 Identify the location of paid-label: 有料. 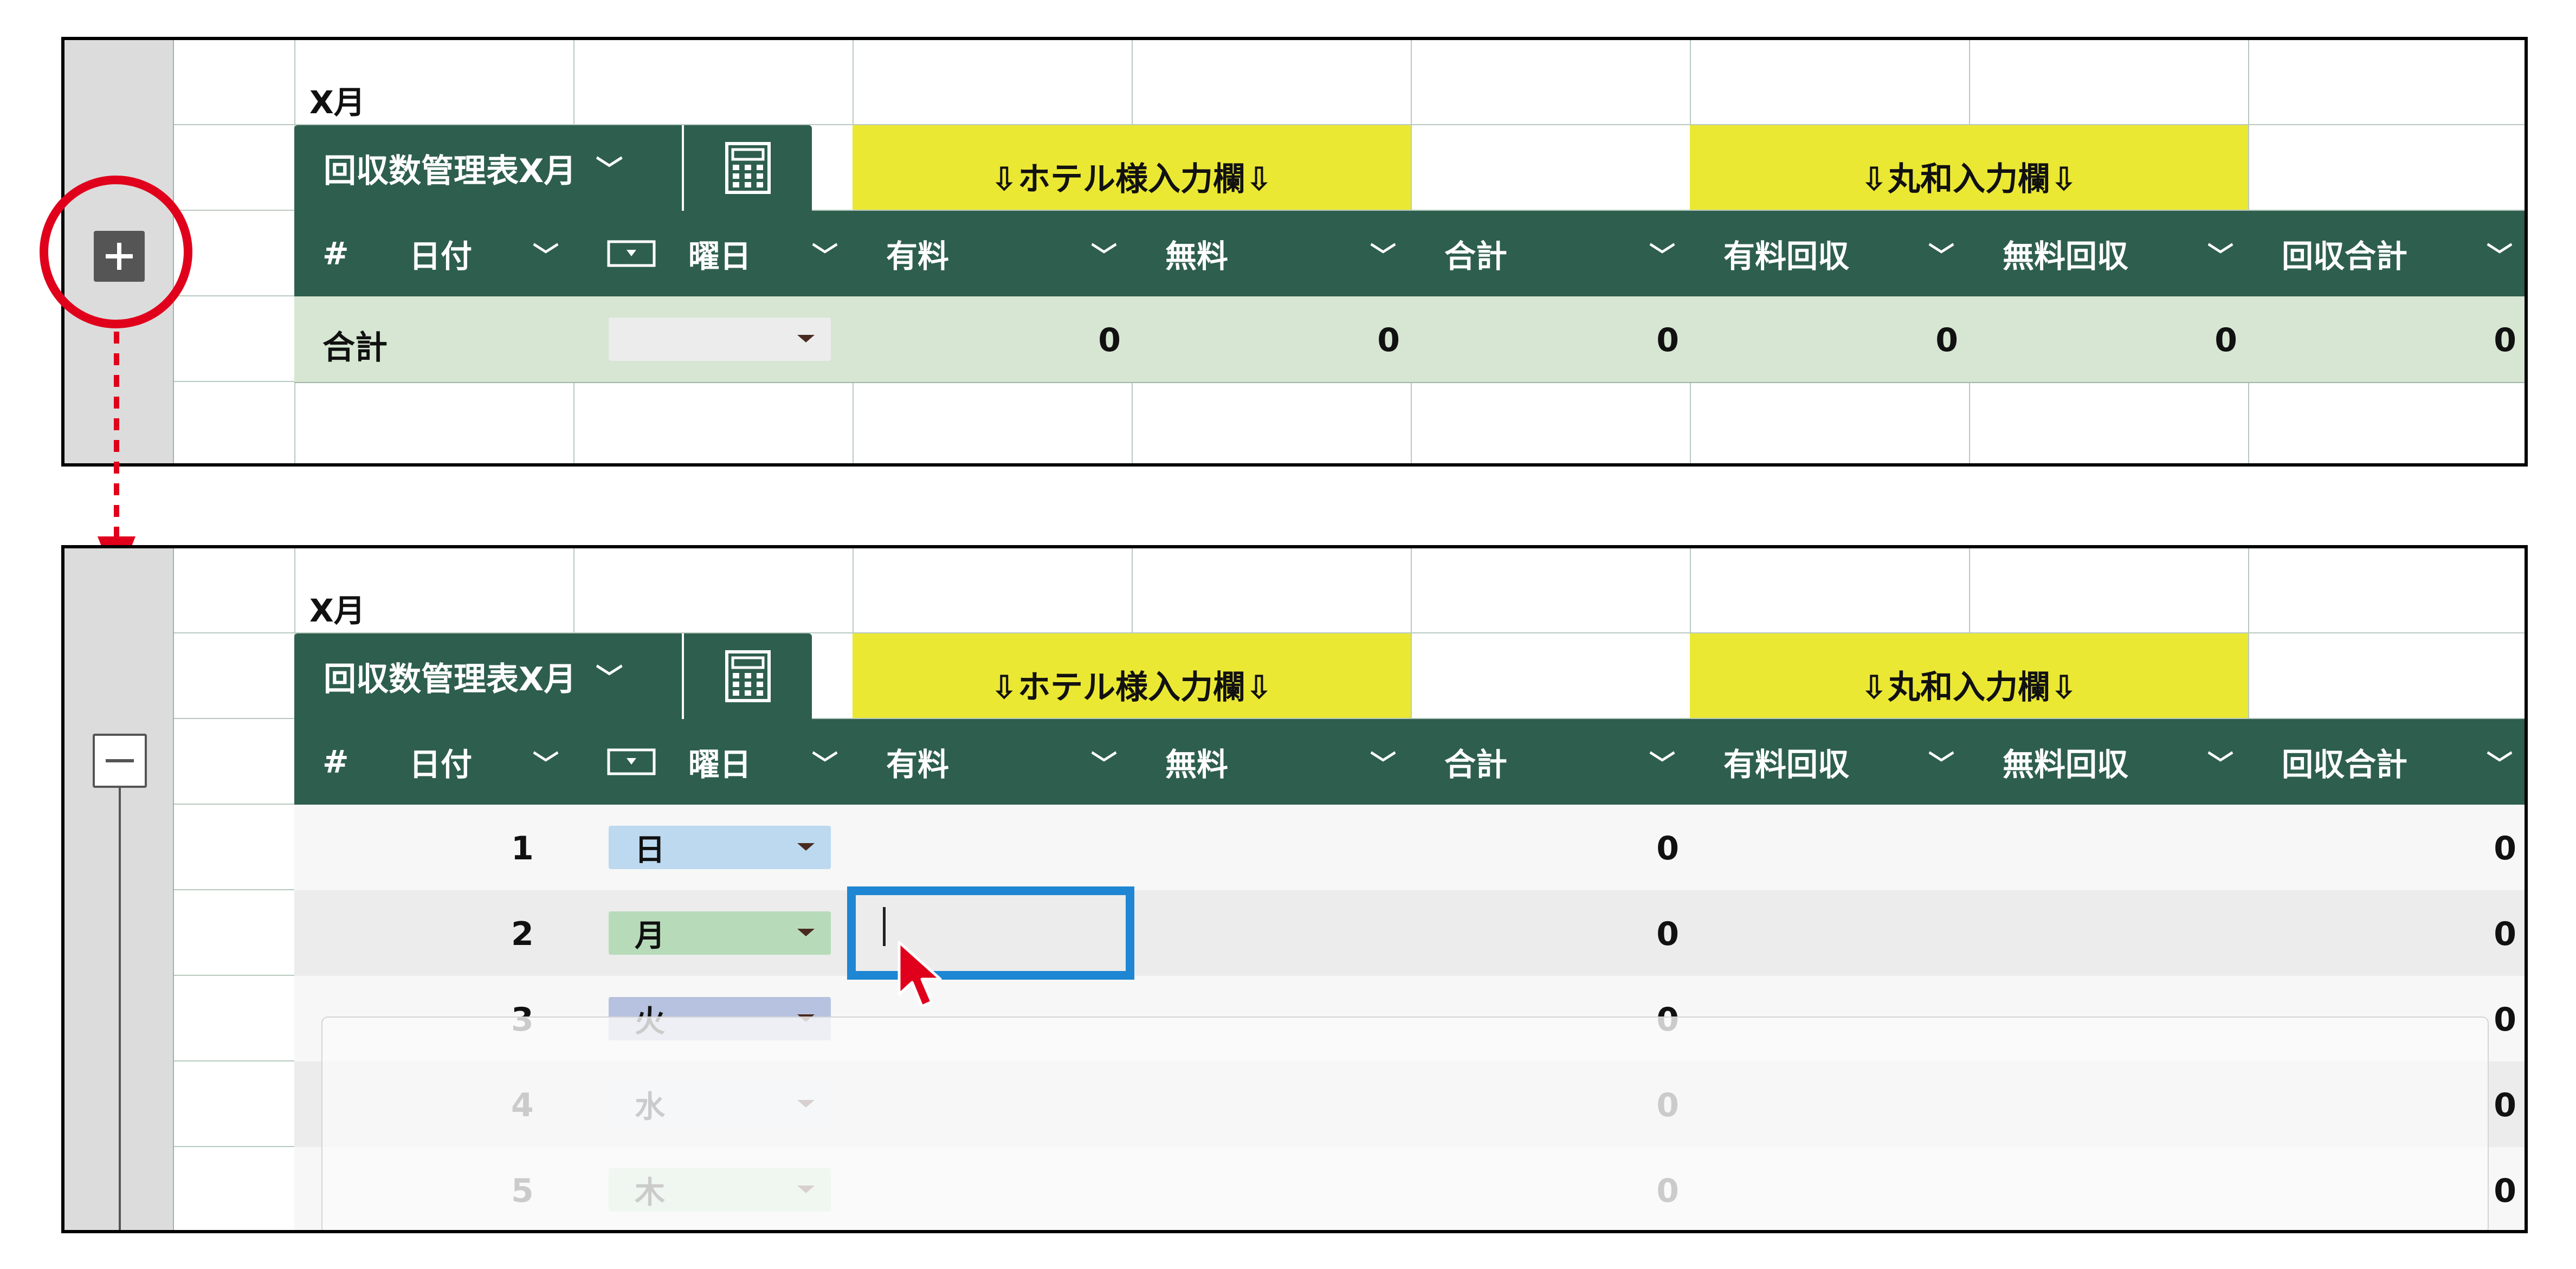
(918, 256).